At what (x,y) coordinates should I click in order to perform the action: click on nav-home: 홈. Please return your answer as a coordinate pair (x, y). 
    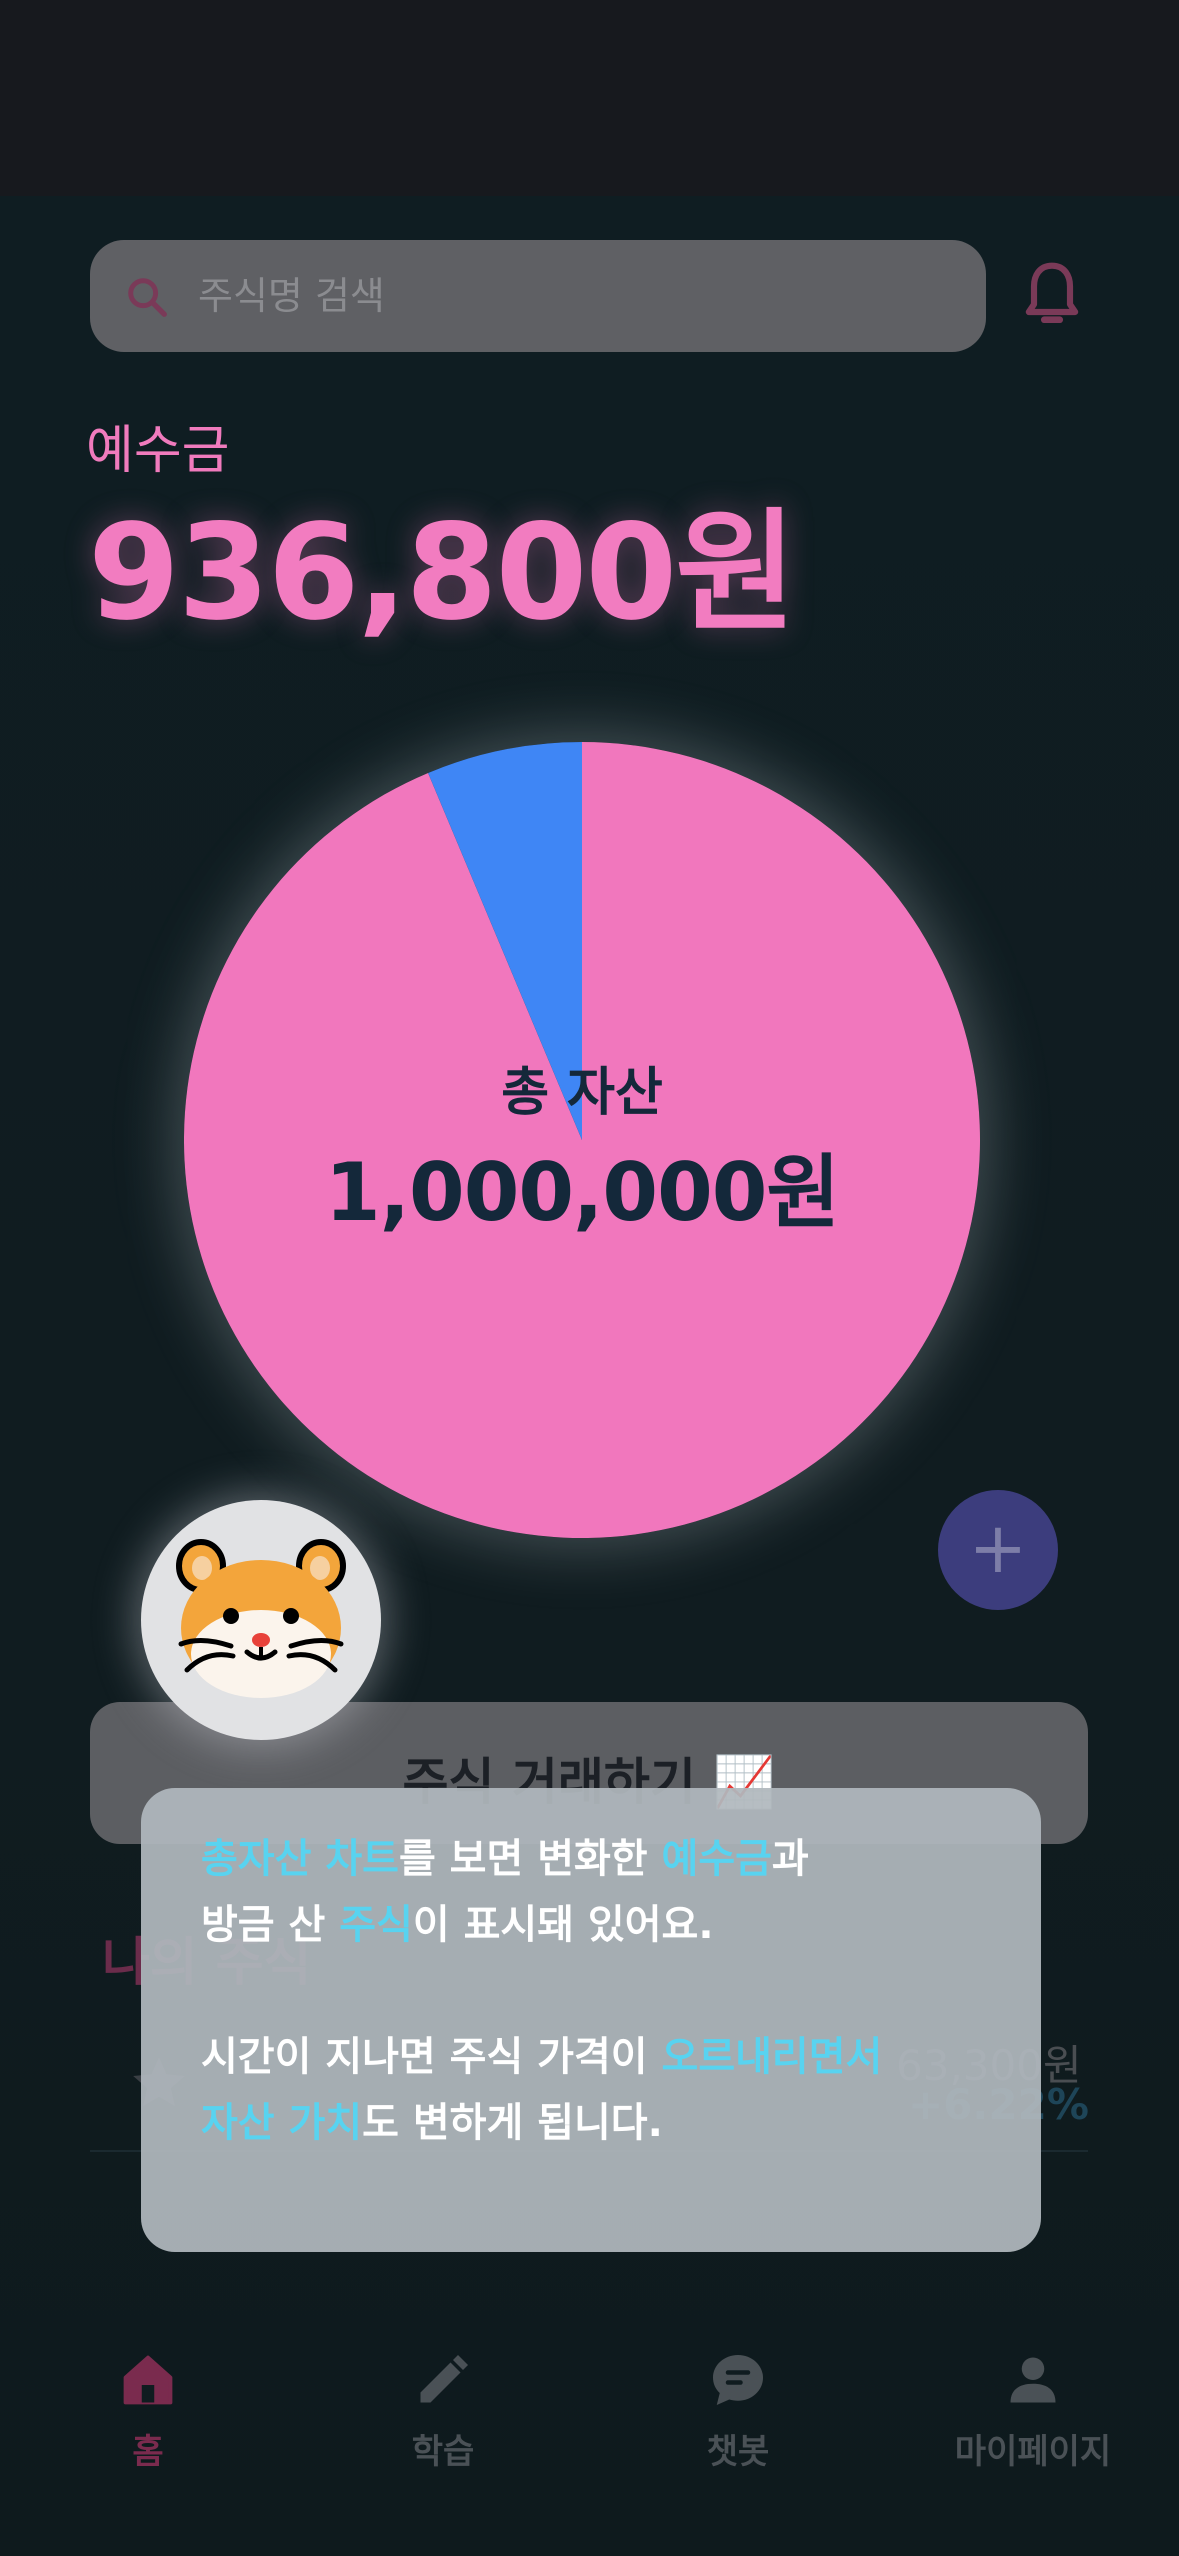
    Looking at the image, I should click on (148, 2411).